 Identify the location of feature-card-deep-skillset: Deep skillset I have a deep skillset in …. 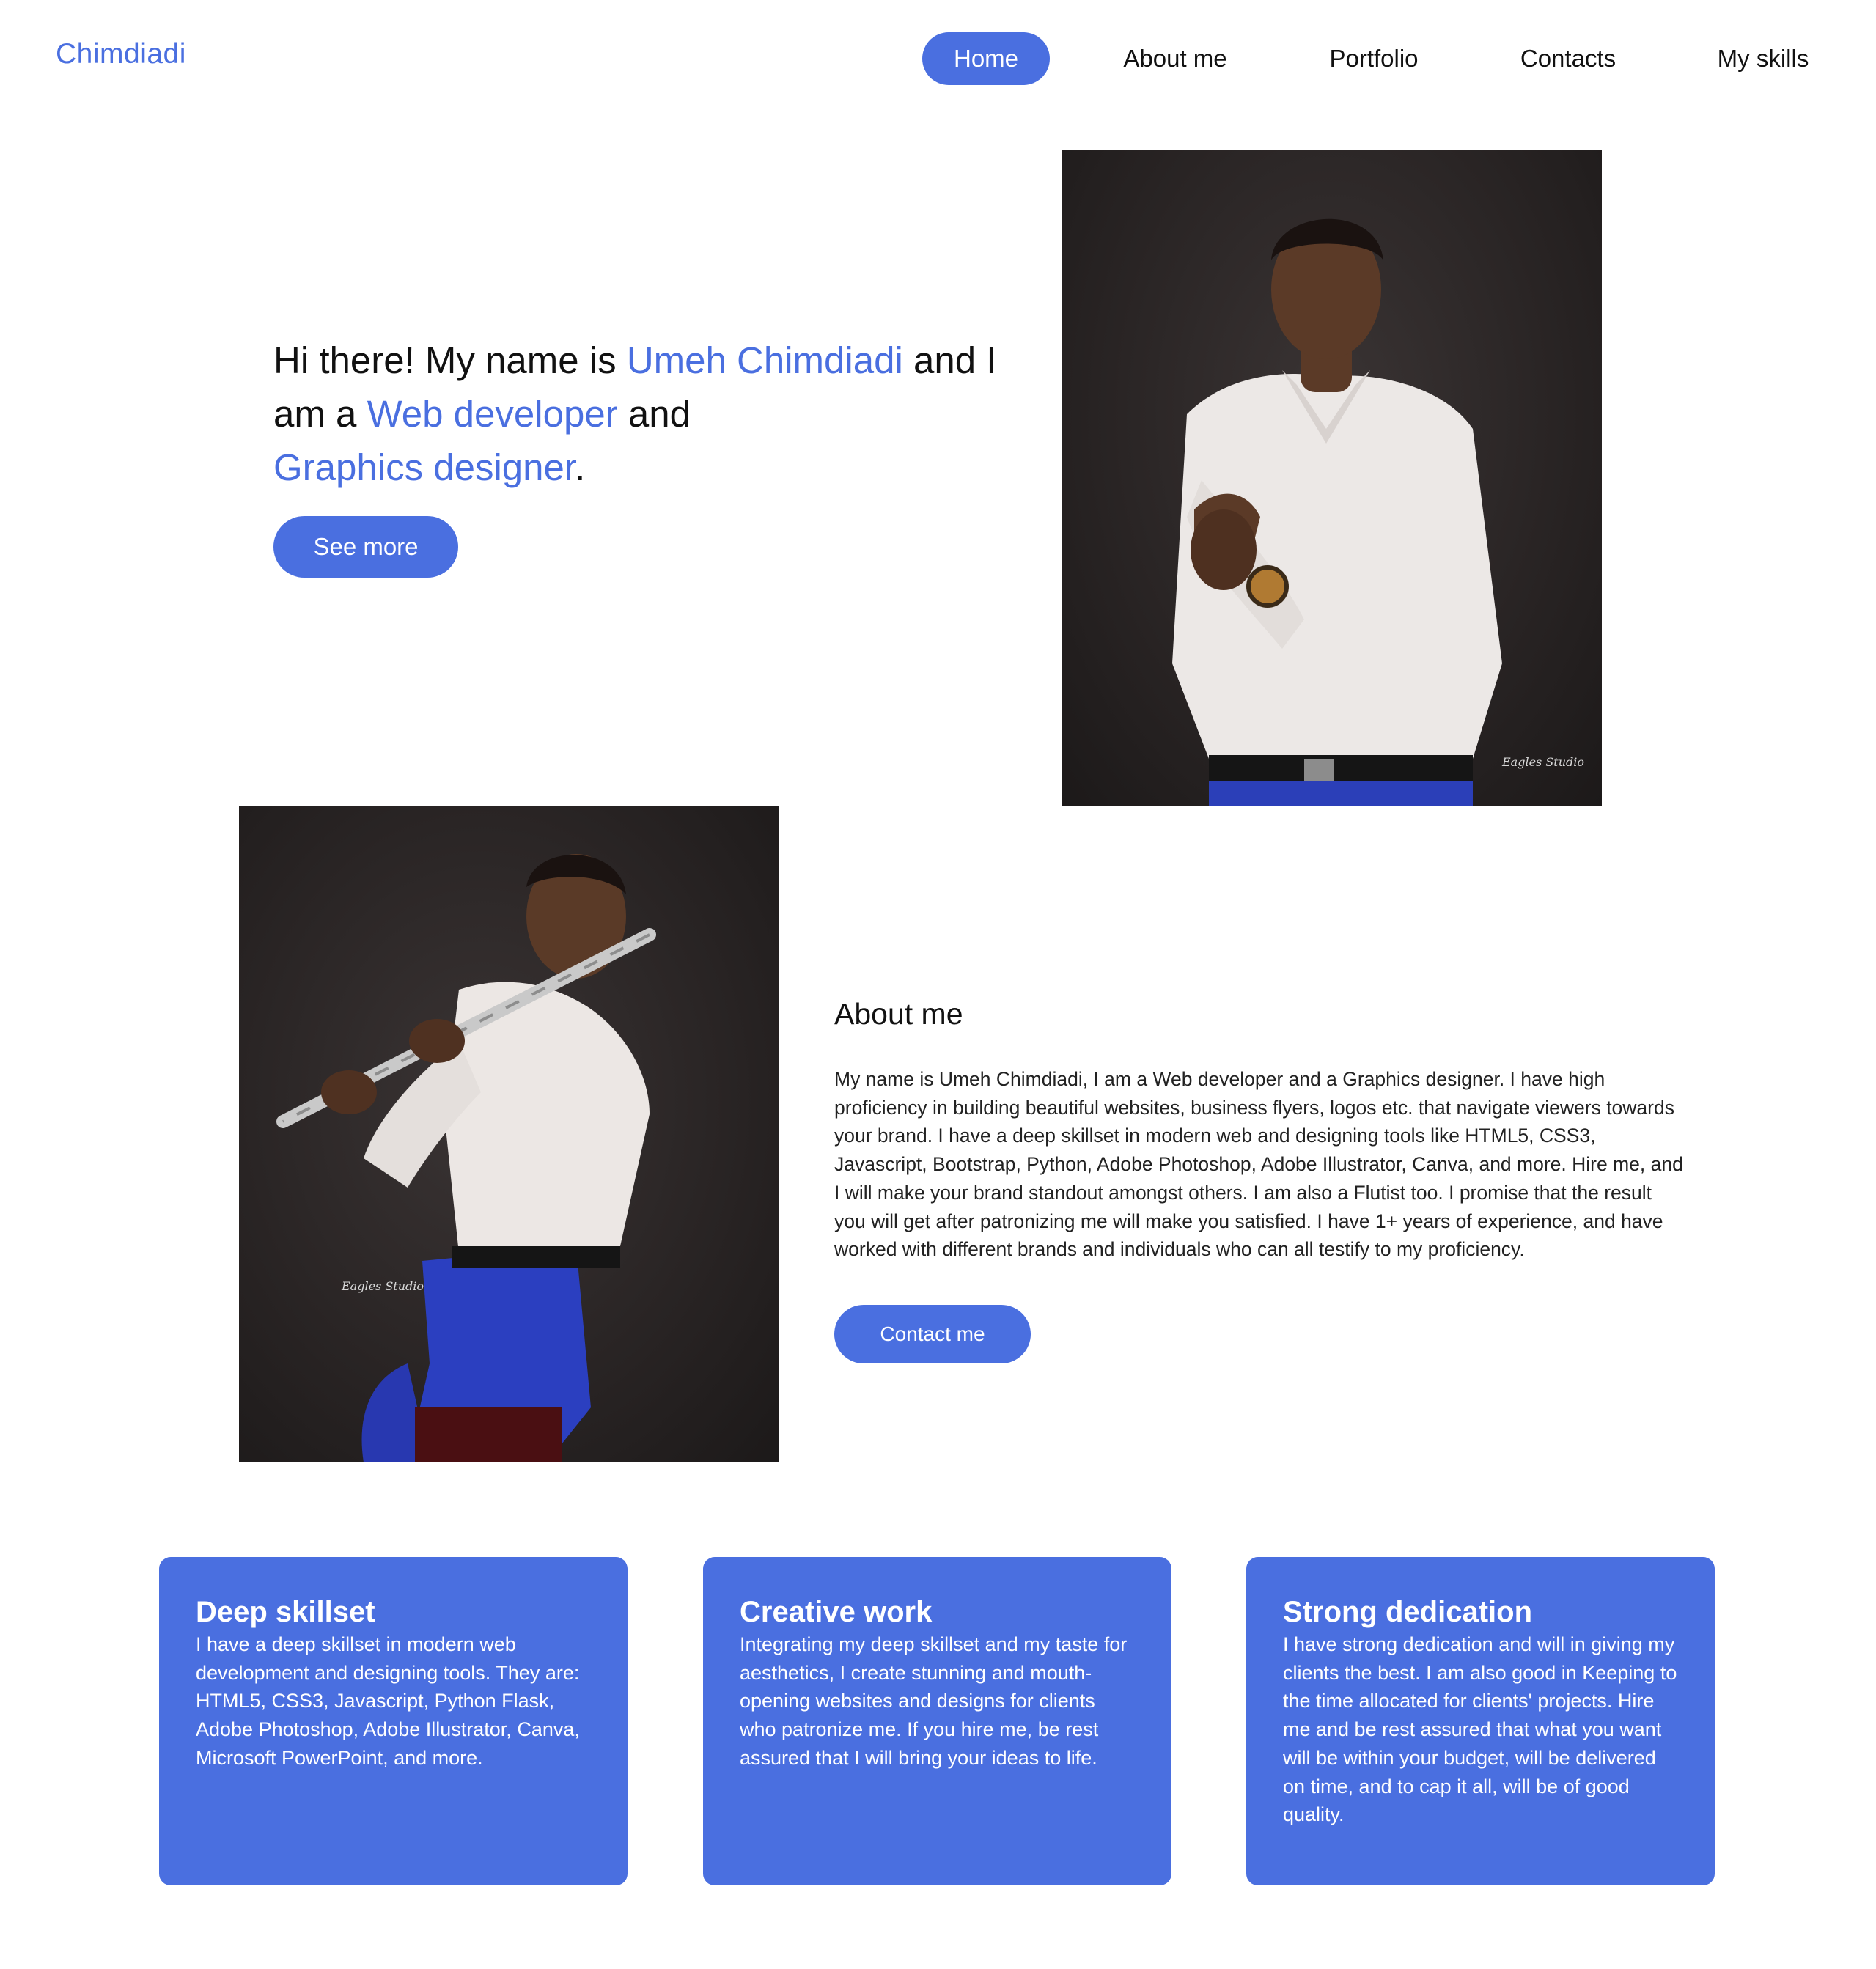
(393, 1721).